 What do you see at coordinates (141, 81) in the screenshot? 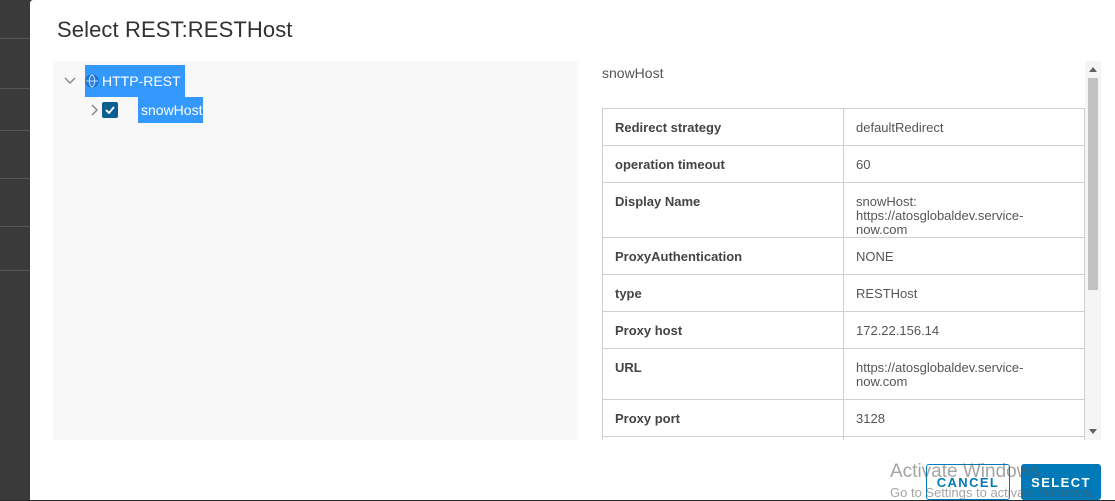
I see `tree-node-label: HTTP-REST` at bounding box center [141, 81].